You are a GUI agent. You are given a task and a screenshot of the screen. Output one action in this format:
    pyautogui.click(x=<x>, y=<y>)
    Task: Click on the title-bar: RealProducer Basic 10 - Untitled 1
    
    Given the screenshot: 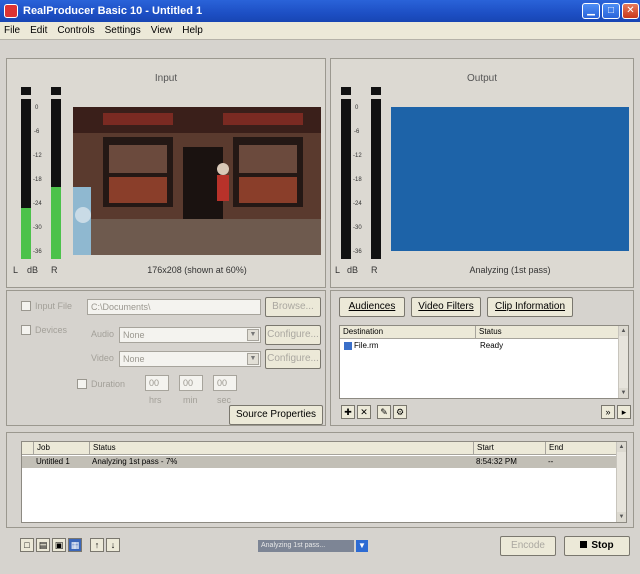 What is the action you would take?
    pyautogui.click(x=320, y=11)
    